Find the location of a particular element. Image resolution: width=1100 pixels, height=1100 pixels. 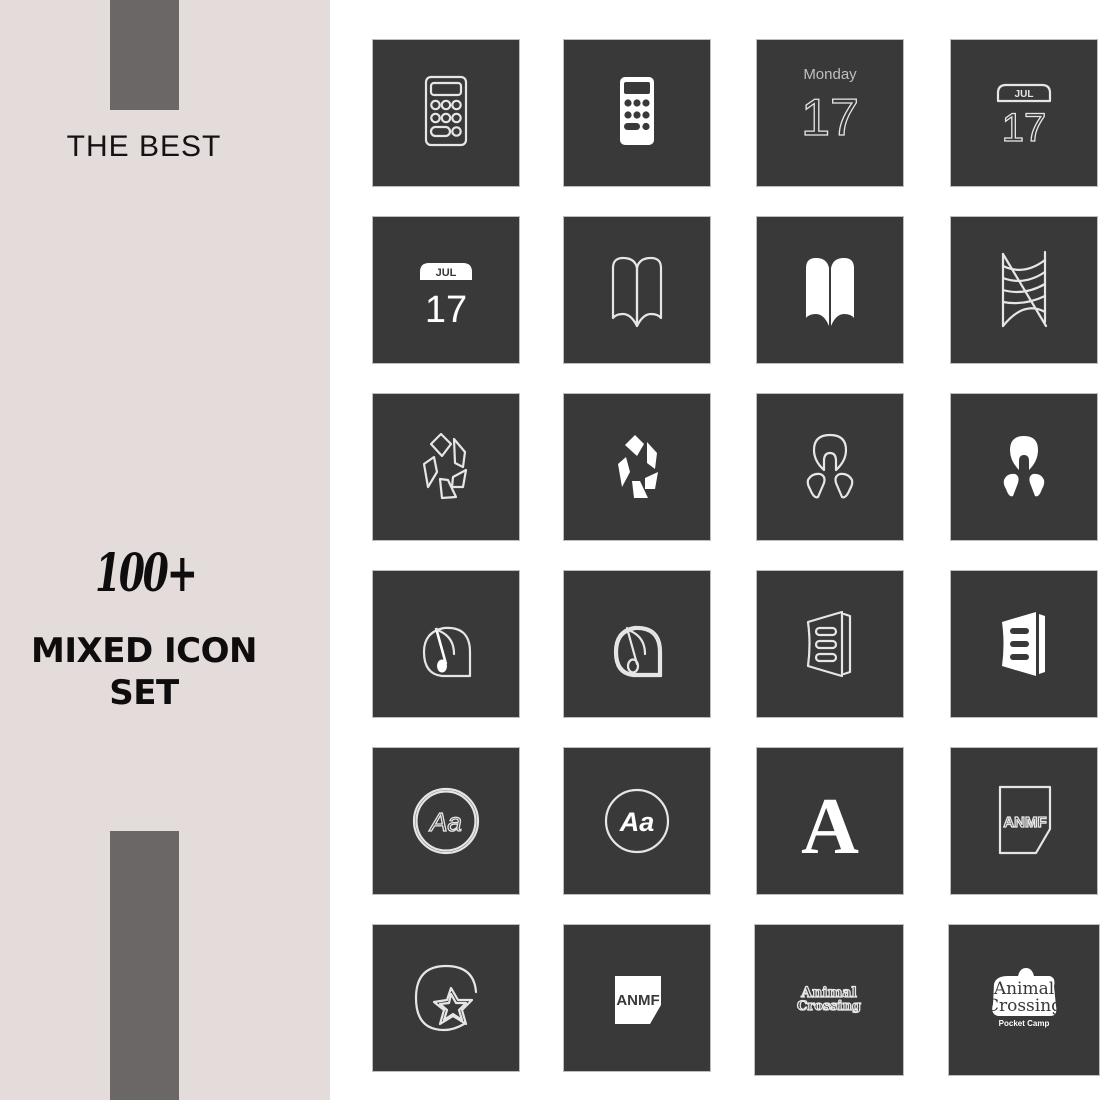

tile-pentagon-shards-filled is located at coordinates (637, 467).